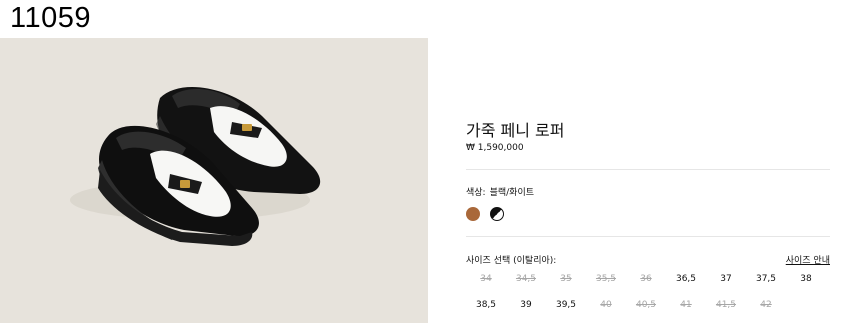 The image size is (860, 323). I want to click on size-option-35: 35, so click(566, 279).